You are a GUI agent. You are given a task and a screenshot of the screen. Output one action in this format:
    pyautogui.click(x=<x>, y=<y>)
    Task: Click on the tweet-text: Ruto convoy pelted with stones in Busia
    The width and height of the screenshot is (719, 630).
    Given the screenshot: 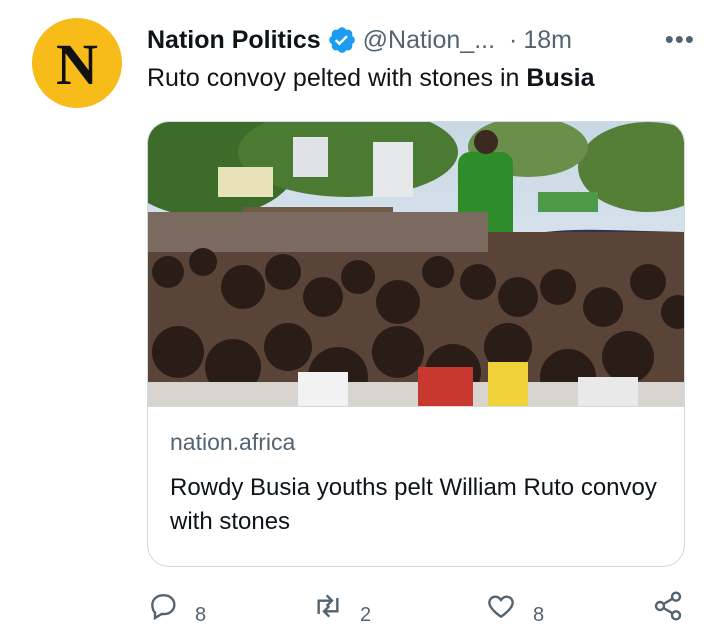 What is the action you would take?
    pyautogui.click(x=370, y=78)
    